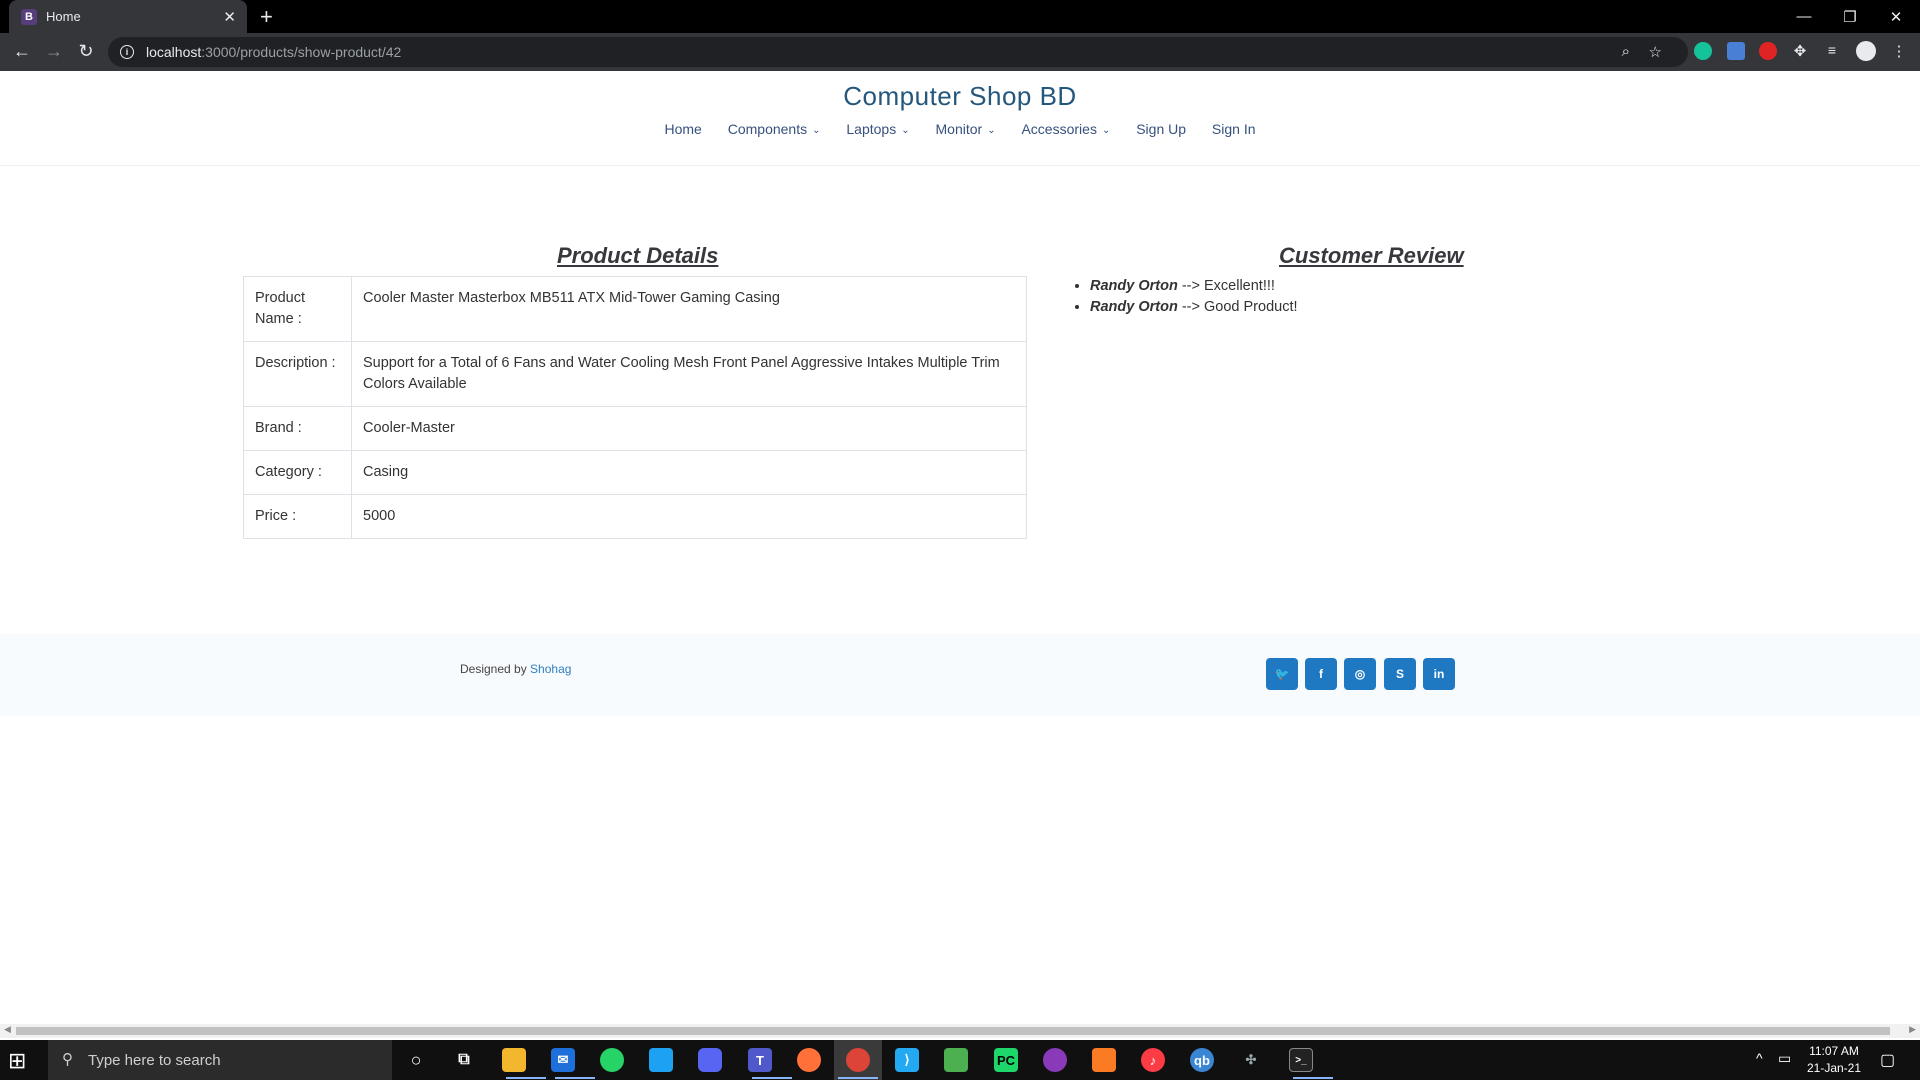 The width and height of the screenshot is (1920, 1090). Describe the element at coordinates (1202, 1060) in the screenshot. I see `qbittorrent-icon: qb` at that location.